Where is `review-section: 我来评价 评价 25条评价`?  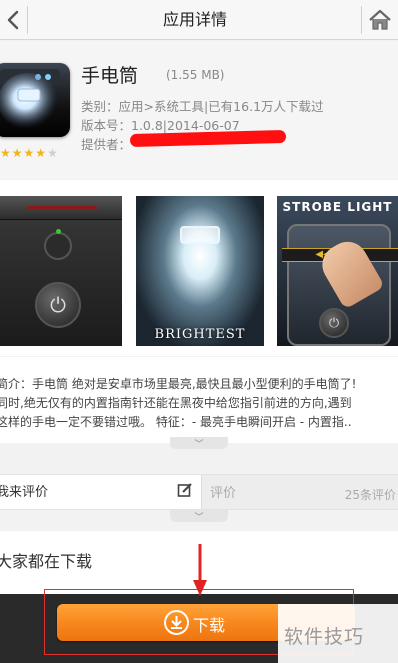
review-section: 我来评价 评价 25条评价 is located at coordinates (199, 492).